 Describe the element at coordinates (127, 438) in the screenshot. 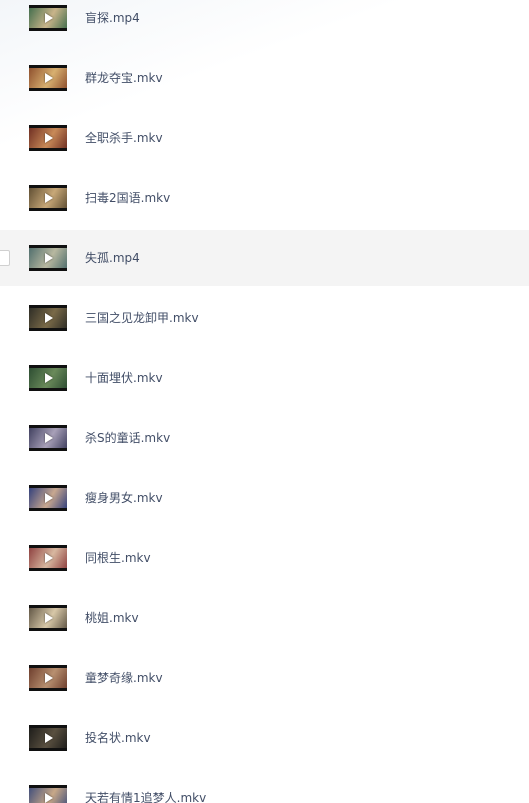

I see `file-name: 杀S的童话.mkv` at that location.